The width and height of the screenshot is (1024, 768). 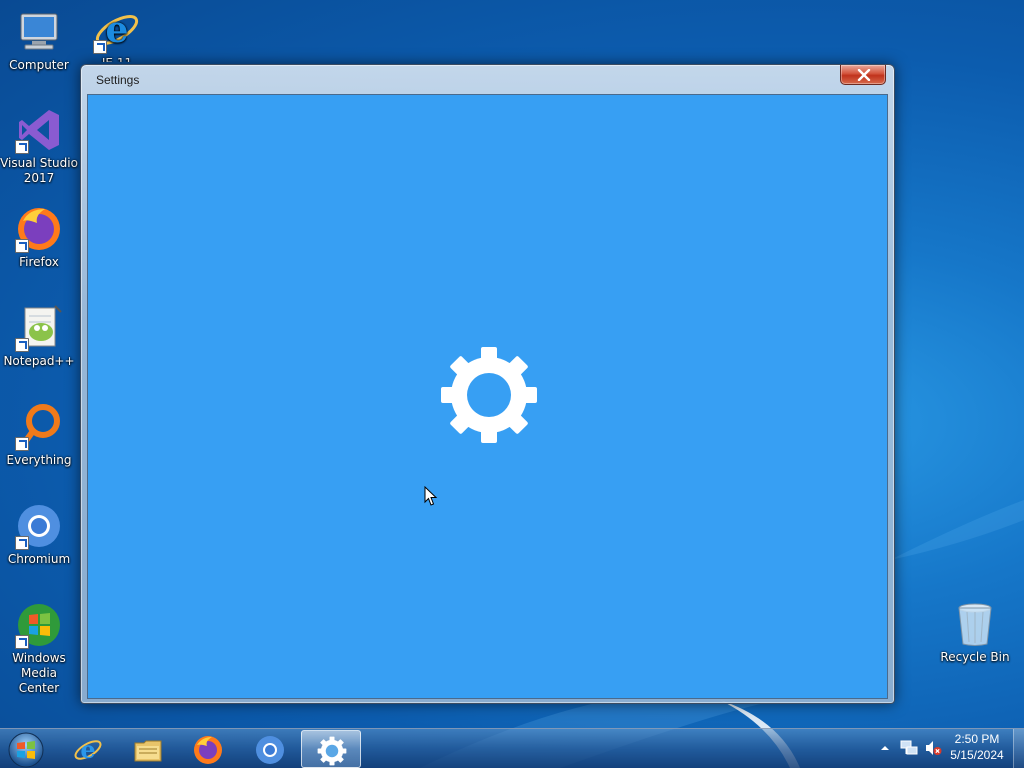 I want to click on clock-date: 5/15/2024, so click(x=977, y=755).